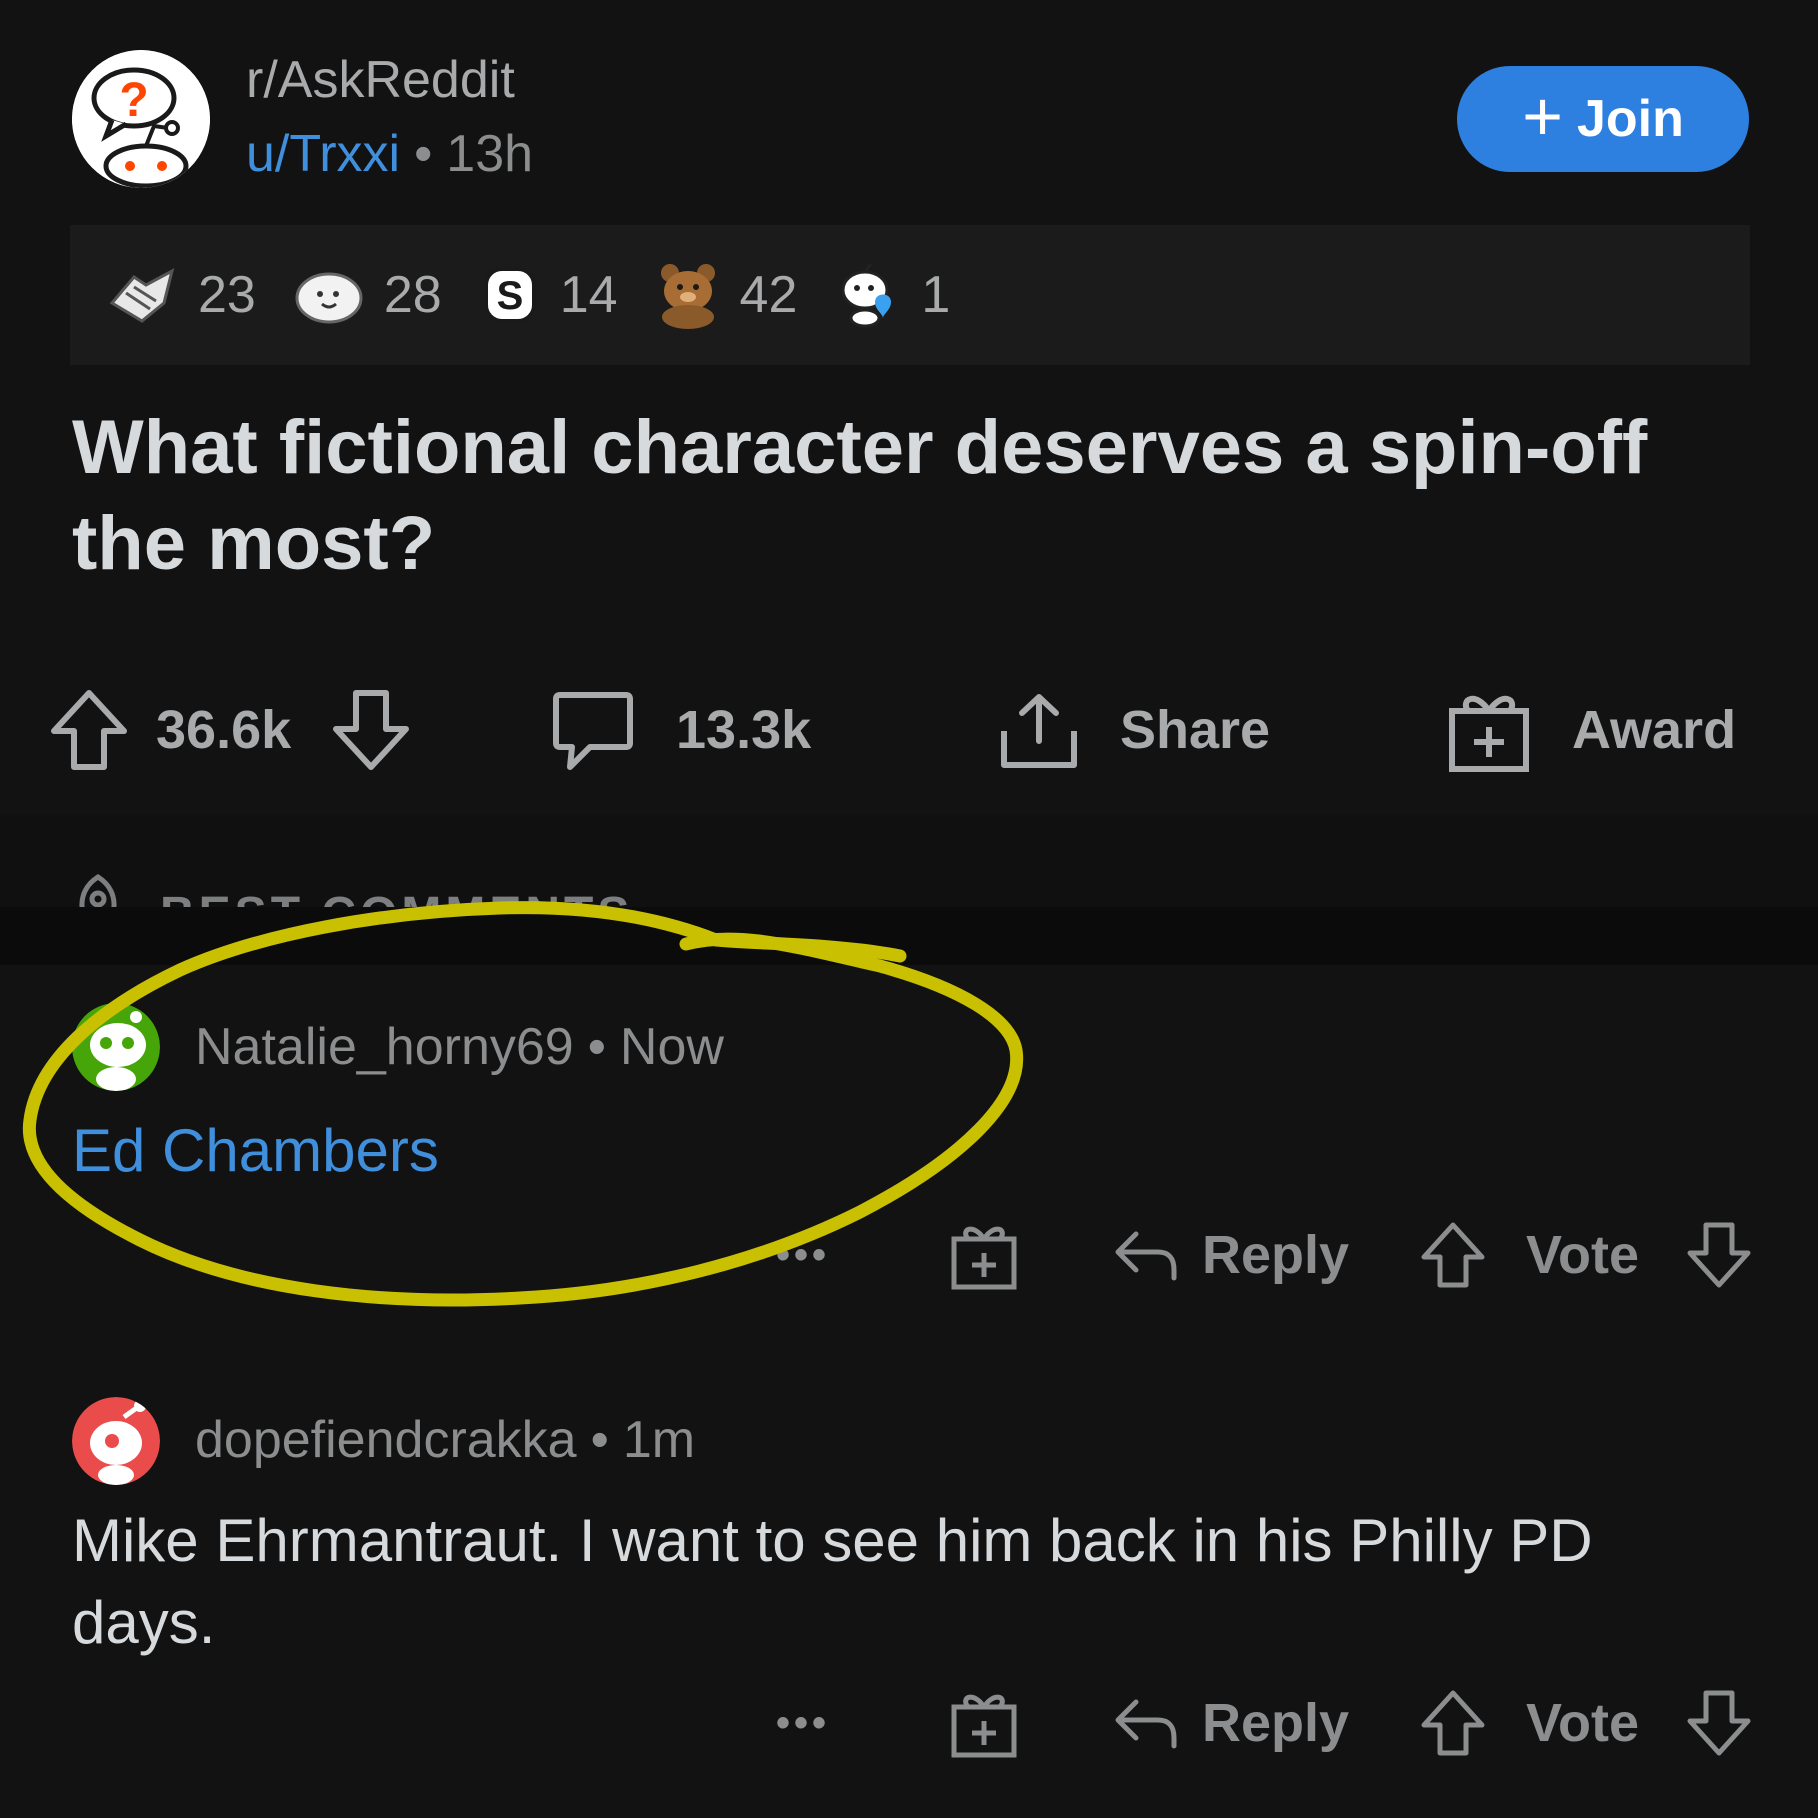  Describe the element at coordinates (593, 731) in the screenshot. I see `comment-bubble-icon` at that location.